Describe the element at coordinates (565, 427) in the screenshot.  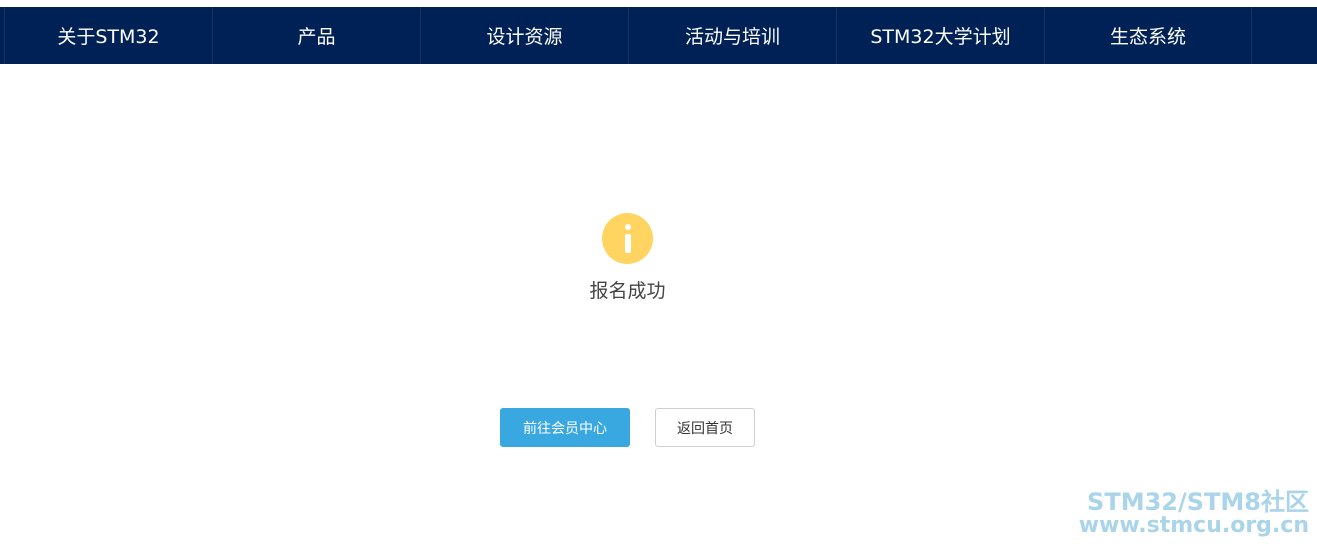
I see `member-center-button: 前往会员中心` at that location.